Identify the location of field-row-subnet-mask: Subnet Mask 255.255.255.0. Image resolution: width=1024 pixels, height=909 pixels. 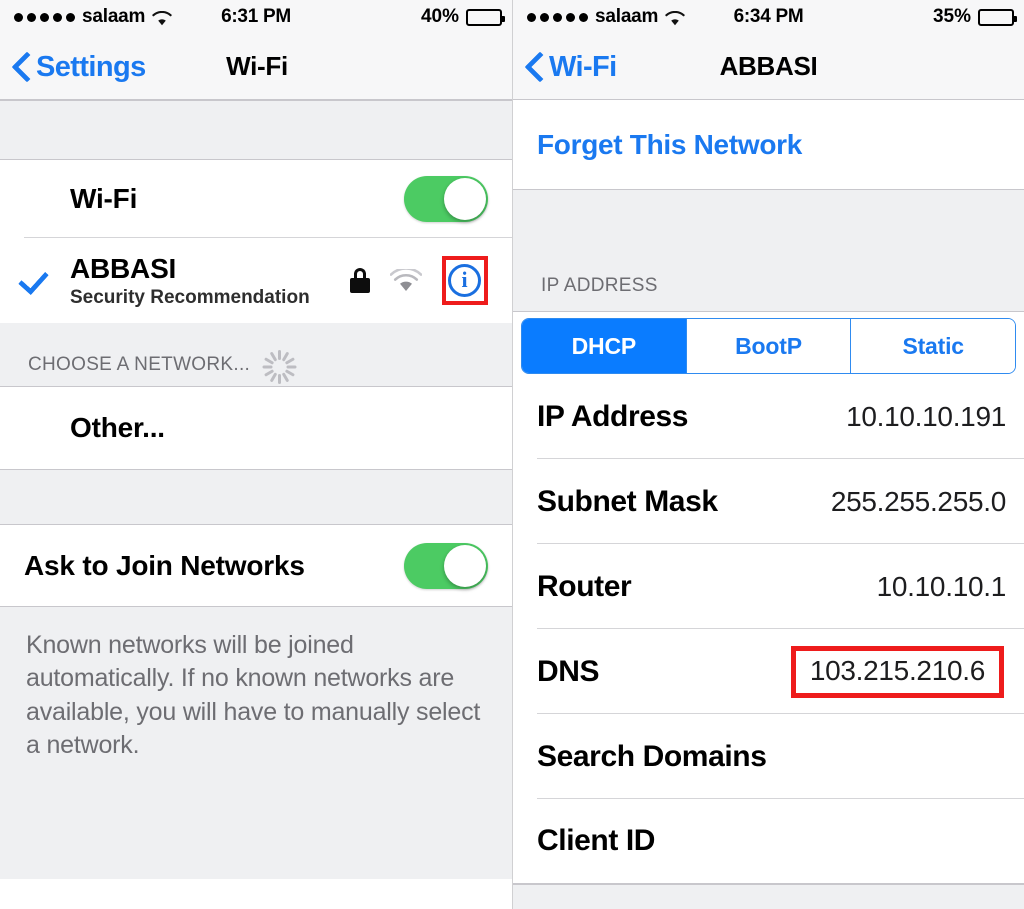
(768, 501).